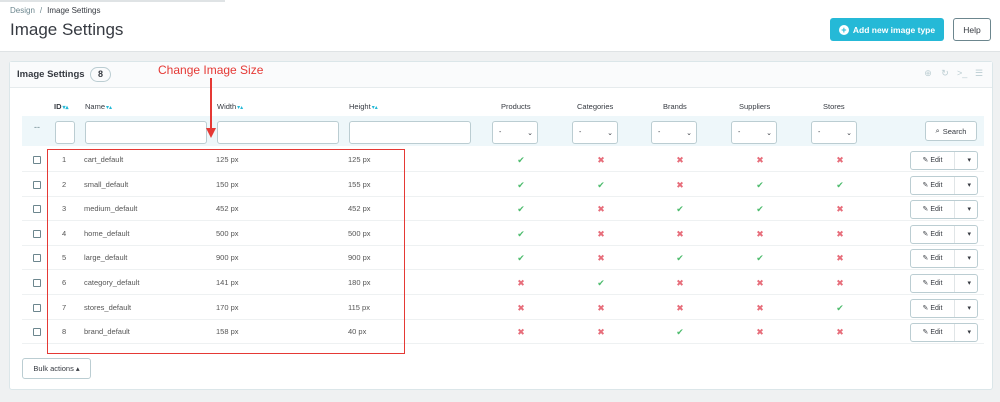 The width and height of the screenshot is (1000, 402). Describe the element at coordinates (754, 132) in the screenshot. I see `filter-suppliers-select: - ⌄` at that location.